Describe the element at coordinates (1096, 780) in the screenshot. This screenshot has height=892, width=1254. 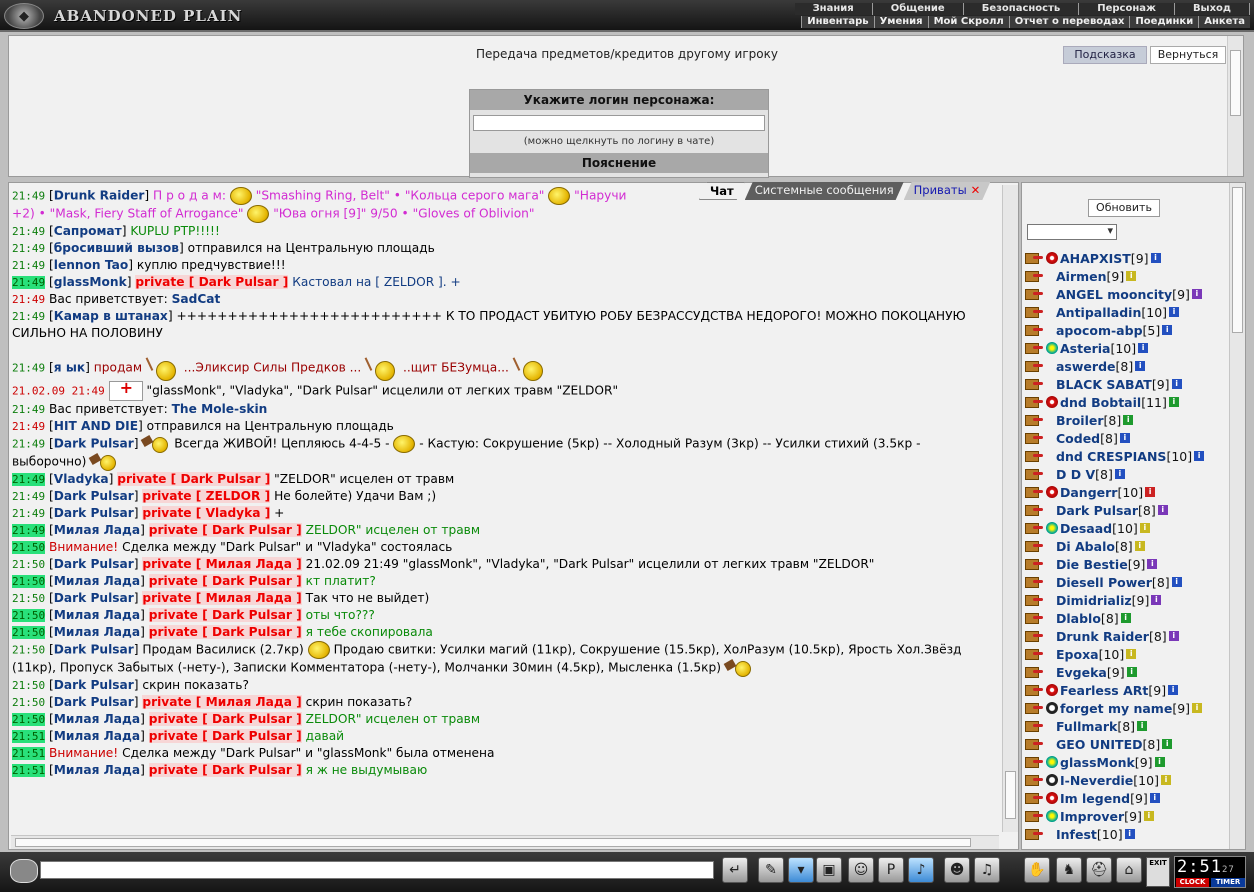
I see `player-name: I-Neverdie` at that location.